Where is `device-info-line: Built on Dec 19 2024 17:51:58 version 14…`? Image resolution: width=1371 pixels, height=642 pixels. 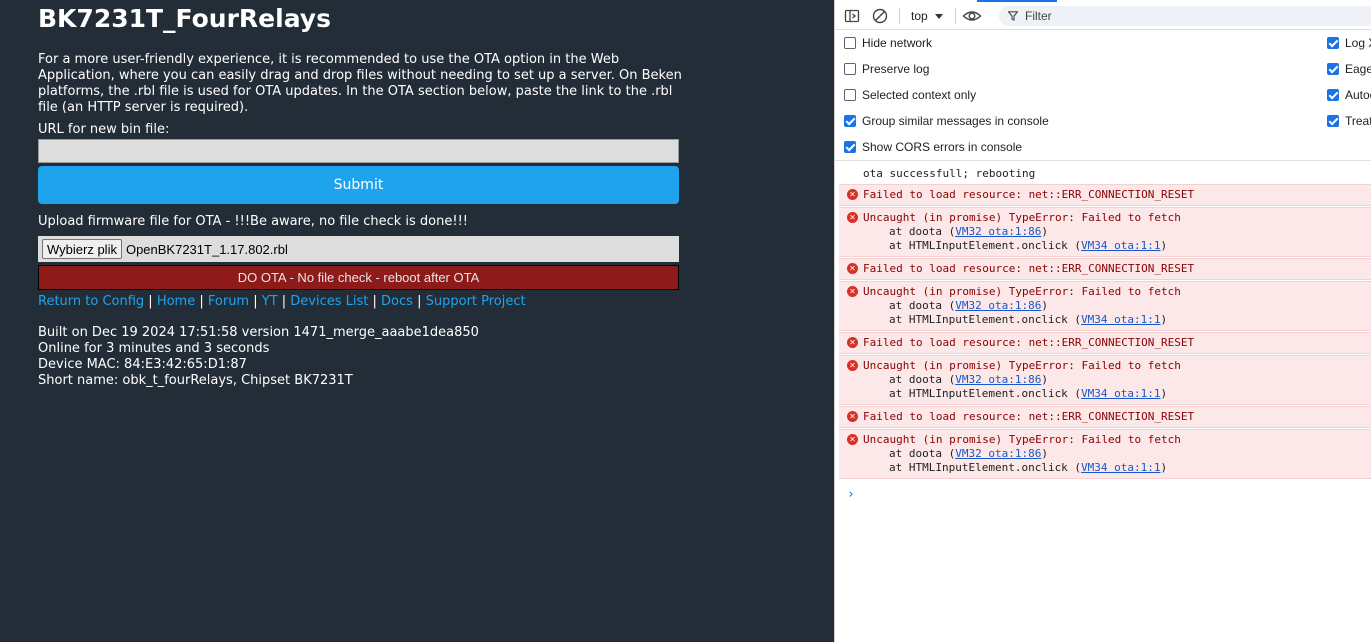 device-info-line: Built on Dec 19 2024 17:51:58 version 14… is located at coordinates (258, 332).